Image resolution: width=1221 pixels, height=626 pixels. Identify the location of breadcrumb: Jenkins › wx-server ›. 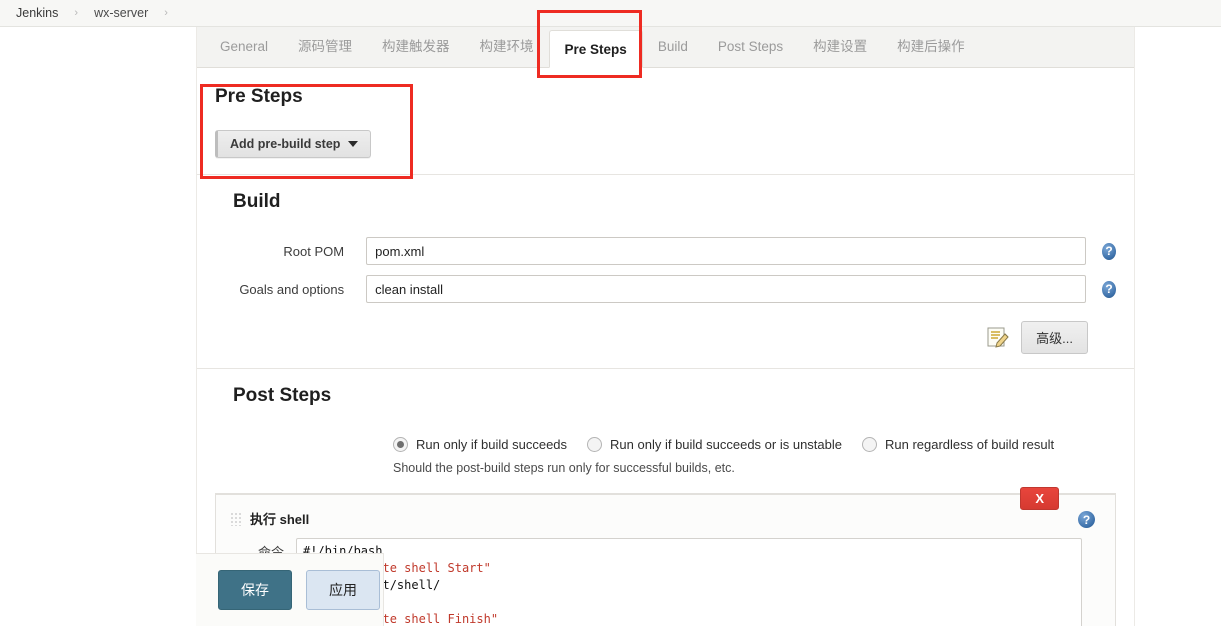
(610, 13).